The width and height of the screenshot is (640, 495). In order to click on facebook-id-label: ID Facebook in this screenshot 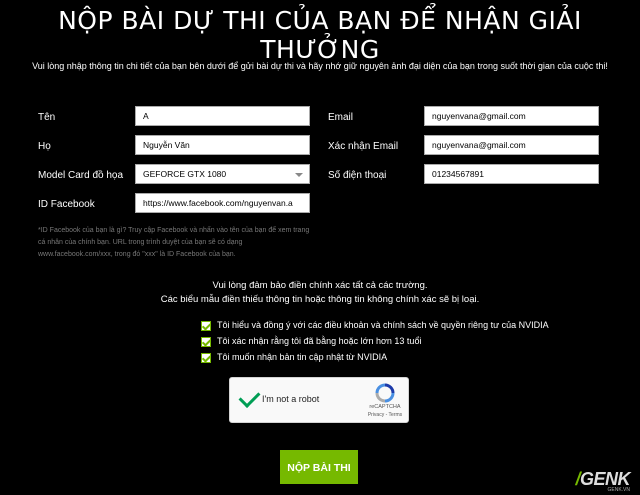, I will do `click(66, 204)`.